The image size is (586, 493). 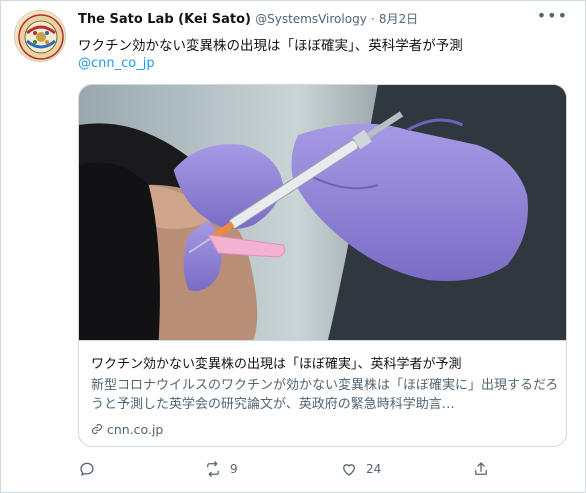 I want to click on handle: @SystemsVirology, so click(x=311, y=19).